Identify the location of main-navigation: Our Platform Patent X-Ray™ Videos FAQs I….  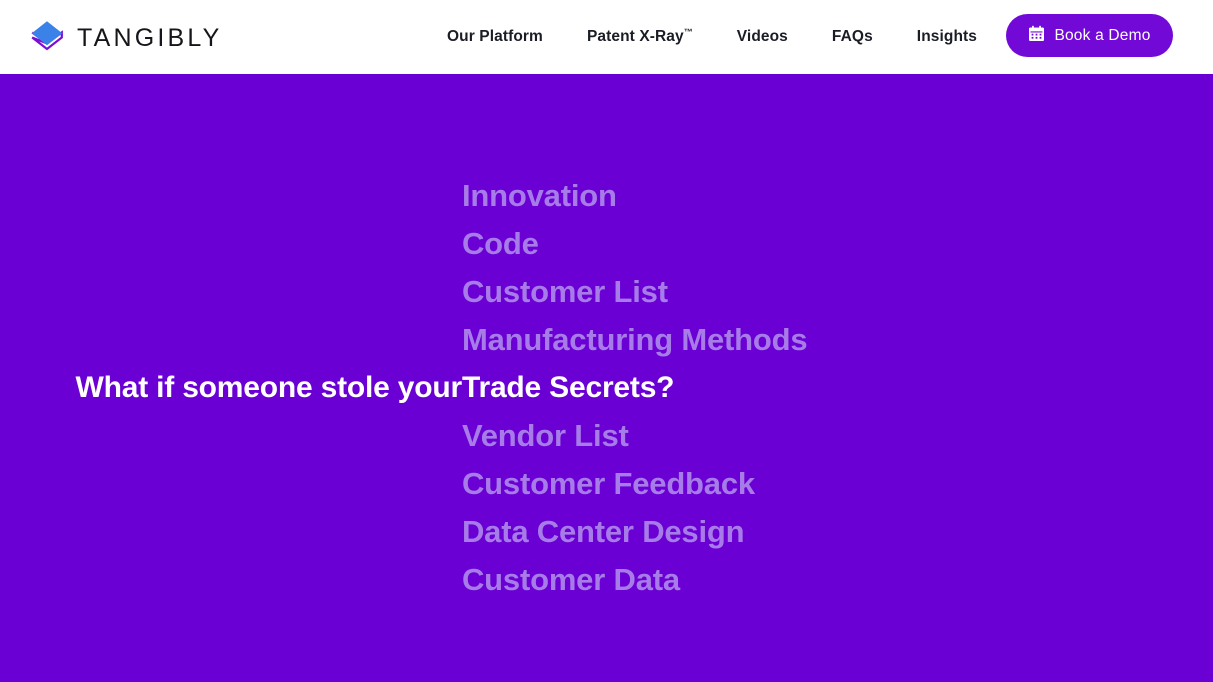
(723, 37).